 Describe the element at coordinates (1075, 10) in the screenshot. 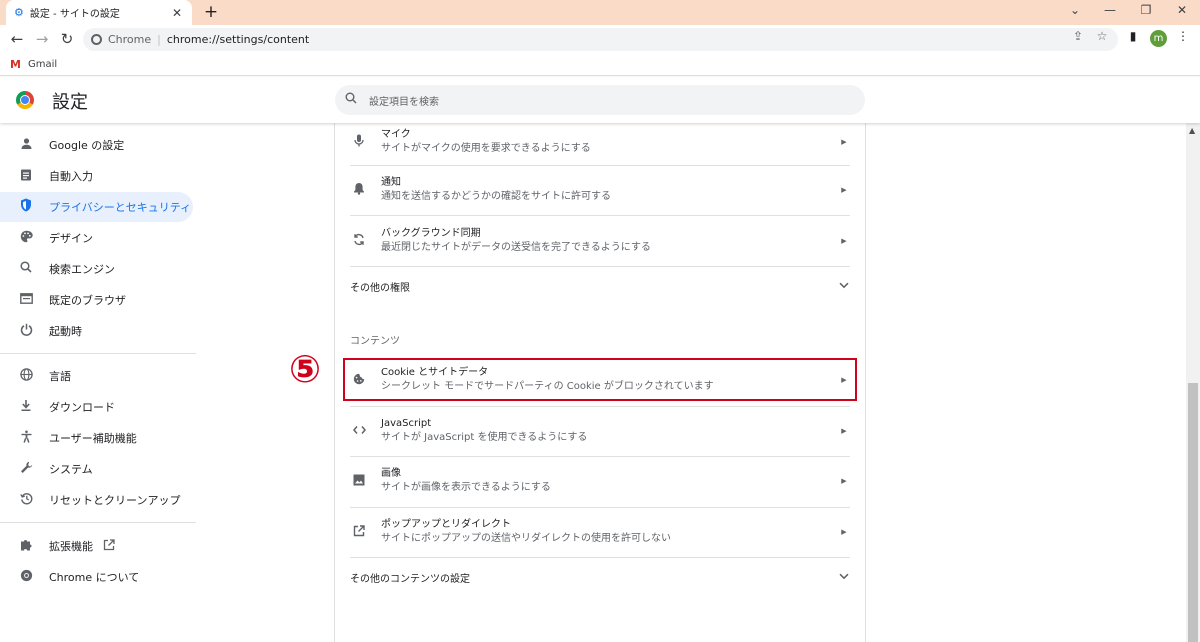

I see `tab-search-icon: ⌄` at that location.